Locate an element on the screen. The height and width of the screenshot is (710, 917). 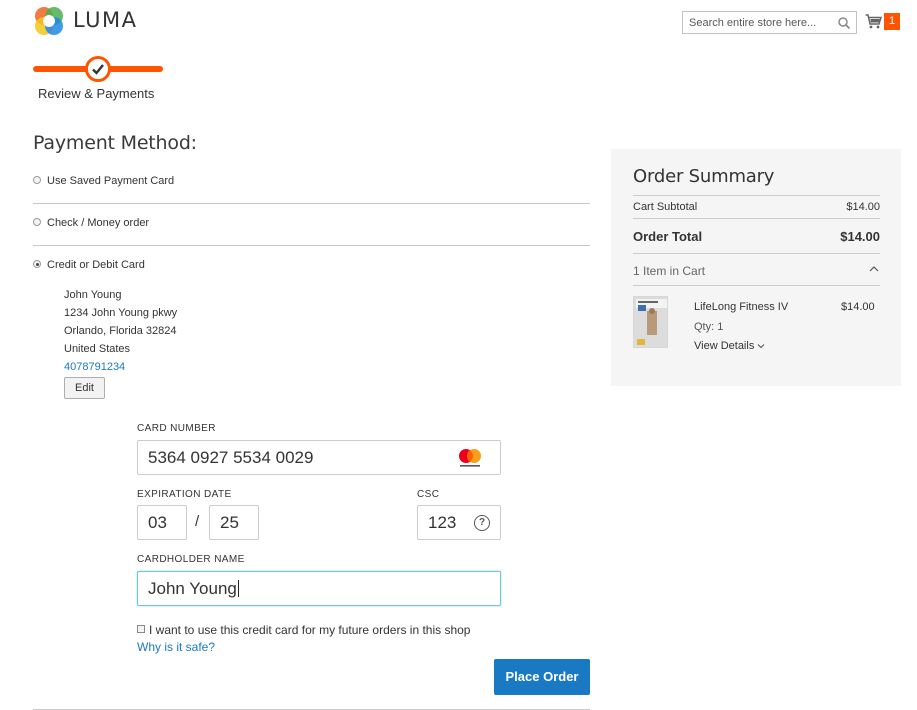
billing-street: 1234 John Young pkwy is located at coordinates (121, 313).